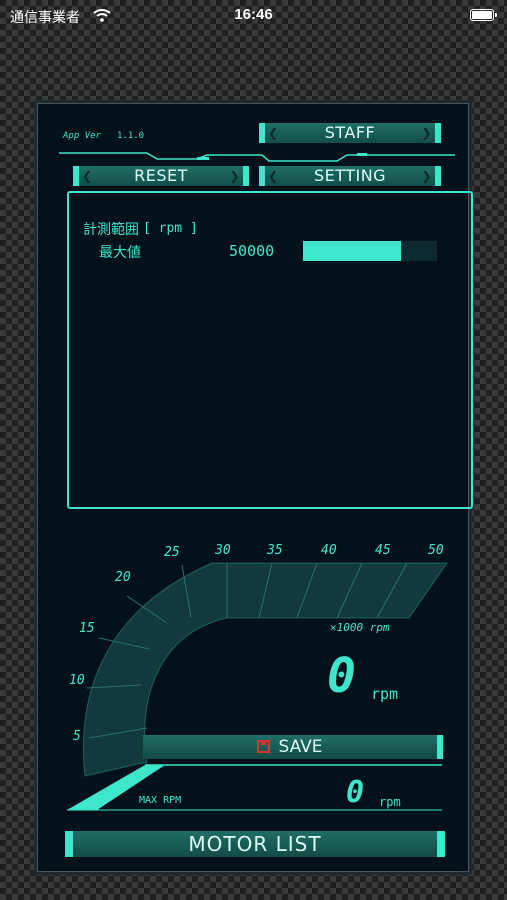 The width and height of the screenshot is (507, 900). Describe the element at coordinates (300, 747) in the screenshot. I see `save-button-label: SAVE` at that location.